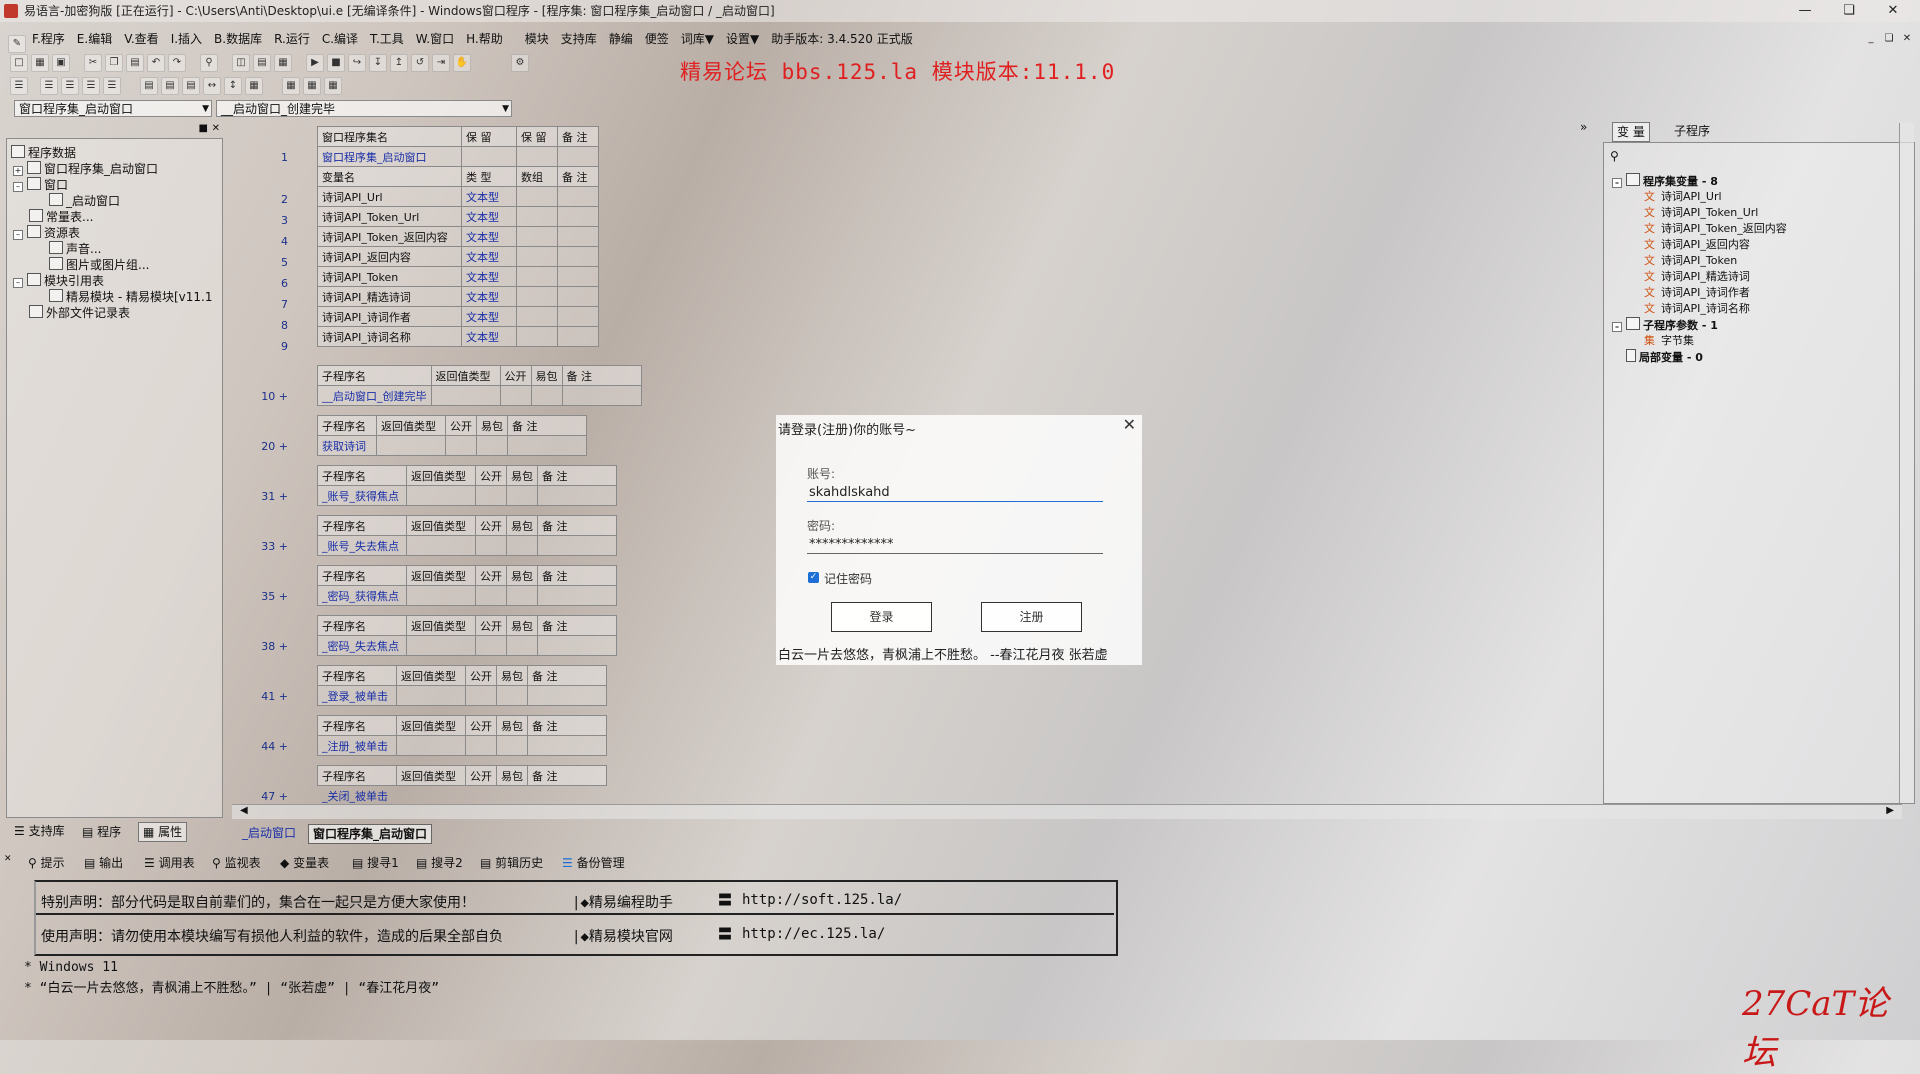  I want to click on line-number: 38 +, so click(268, 646).